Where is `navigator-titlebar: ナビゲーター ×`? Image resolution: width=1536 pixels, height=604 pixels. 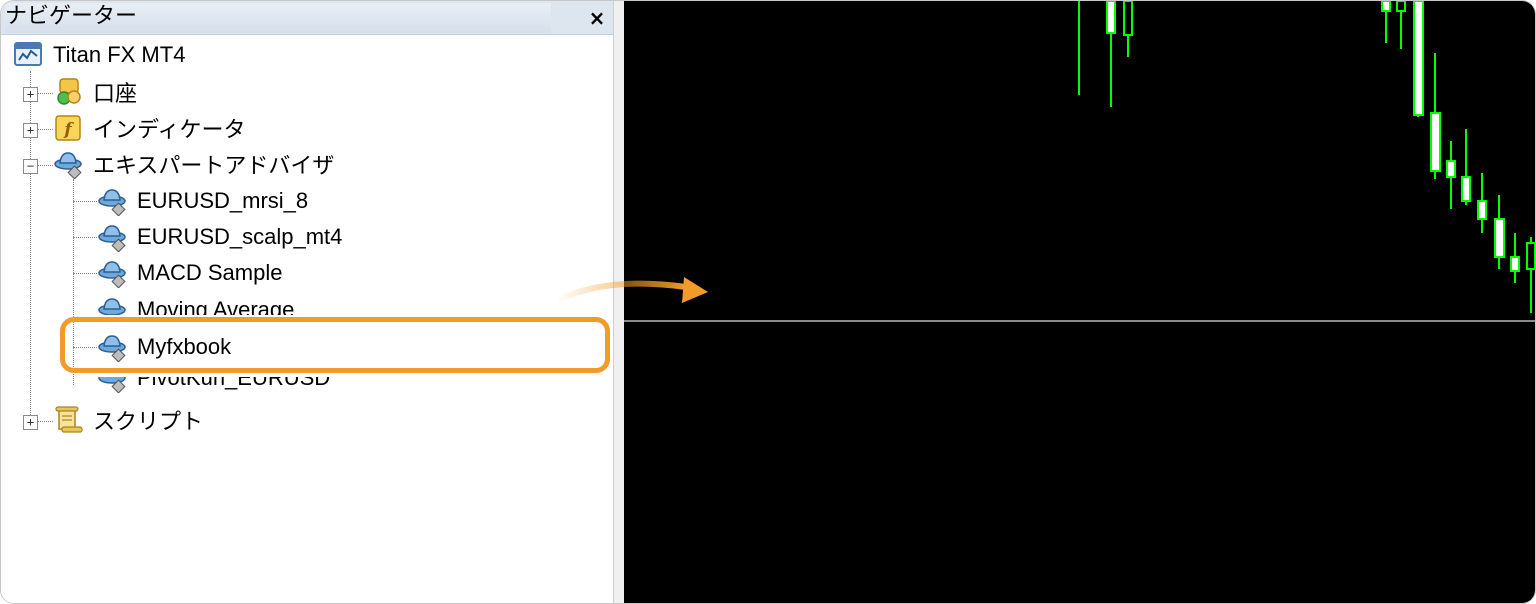 navigator-titlebar: ナビゲーター × is located at coordinates (307, 18).